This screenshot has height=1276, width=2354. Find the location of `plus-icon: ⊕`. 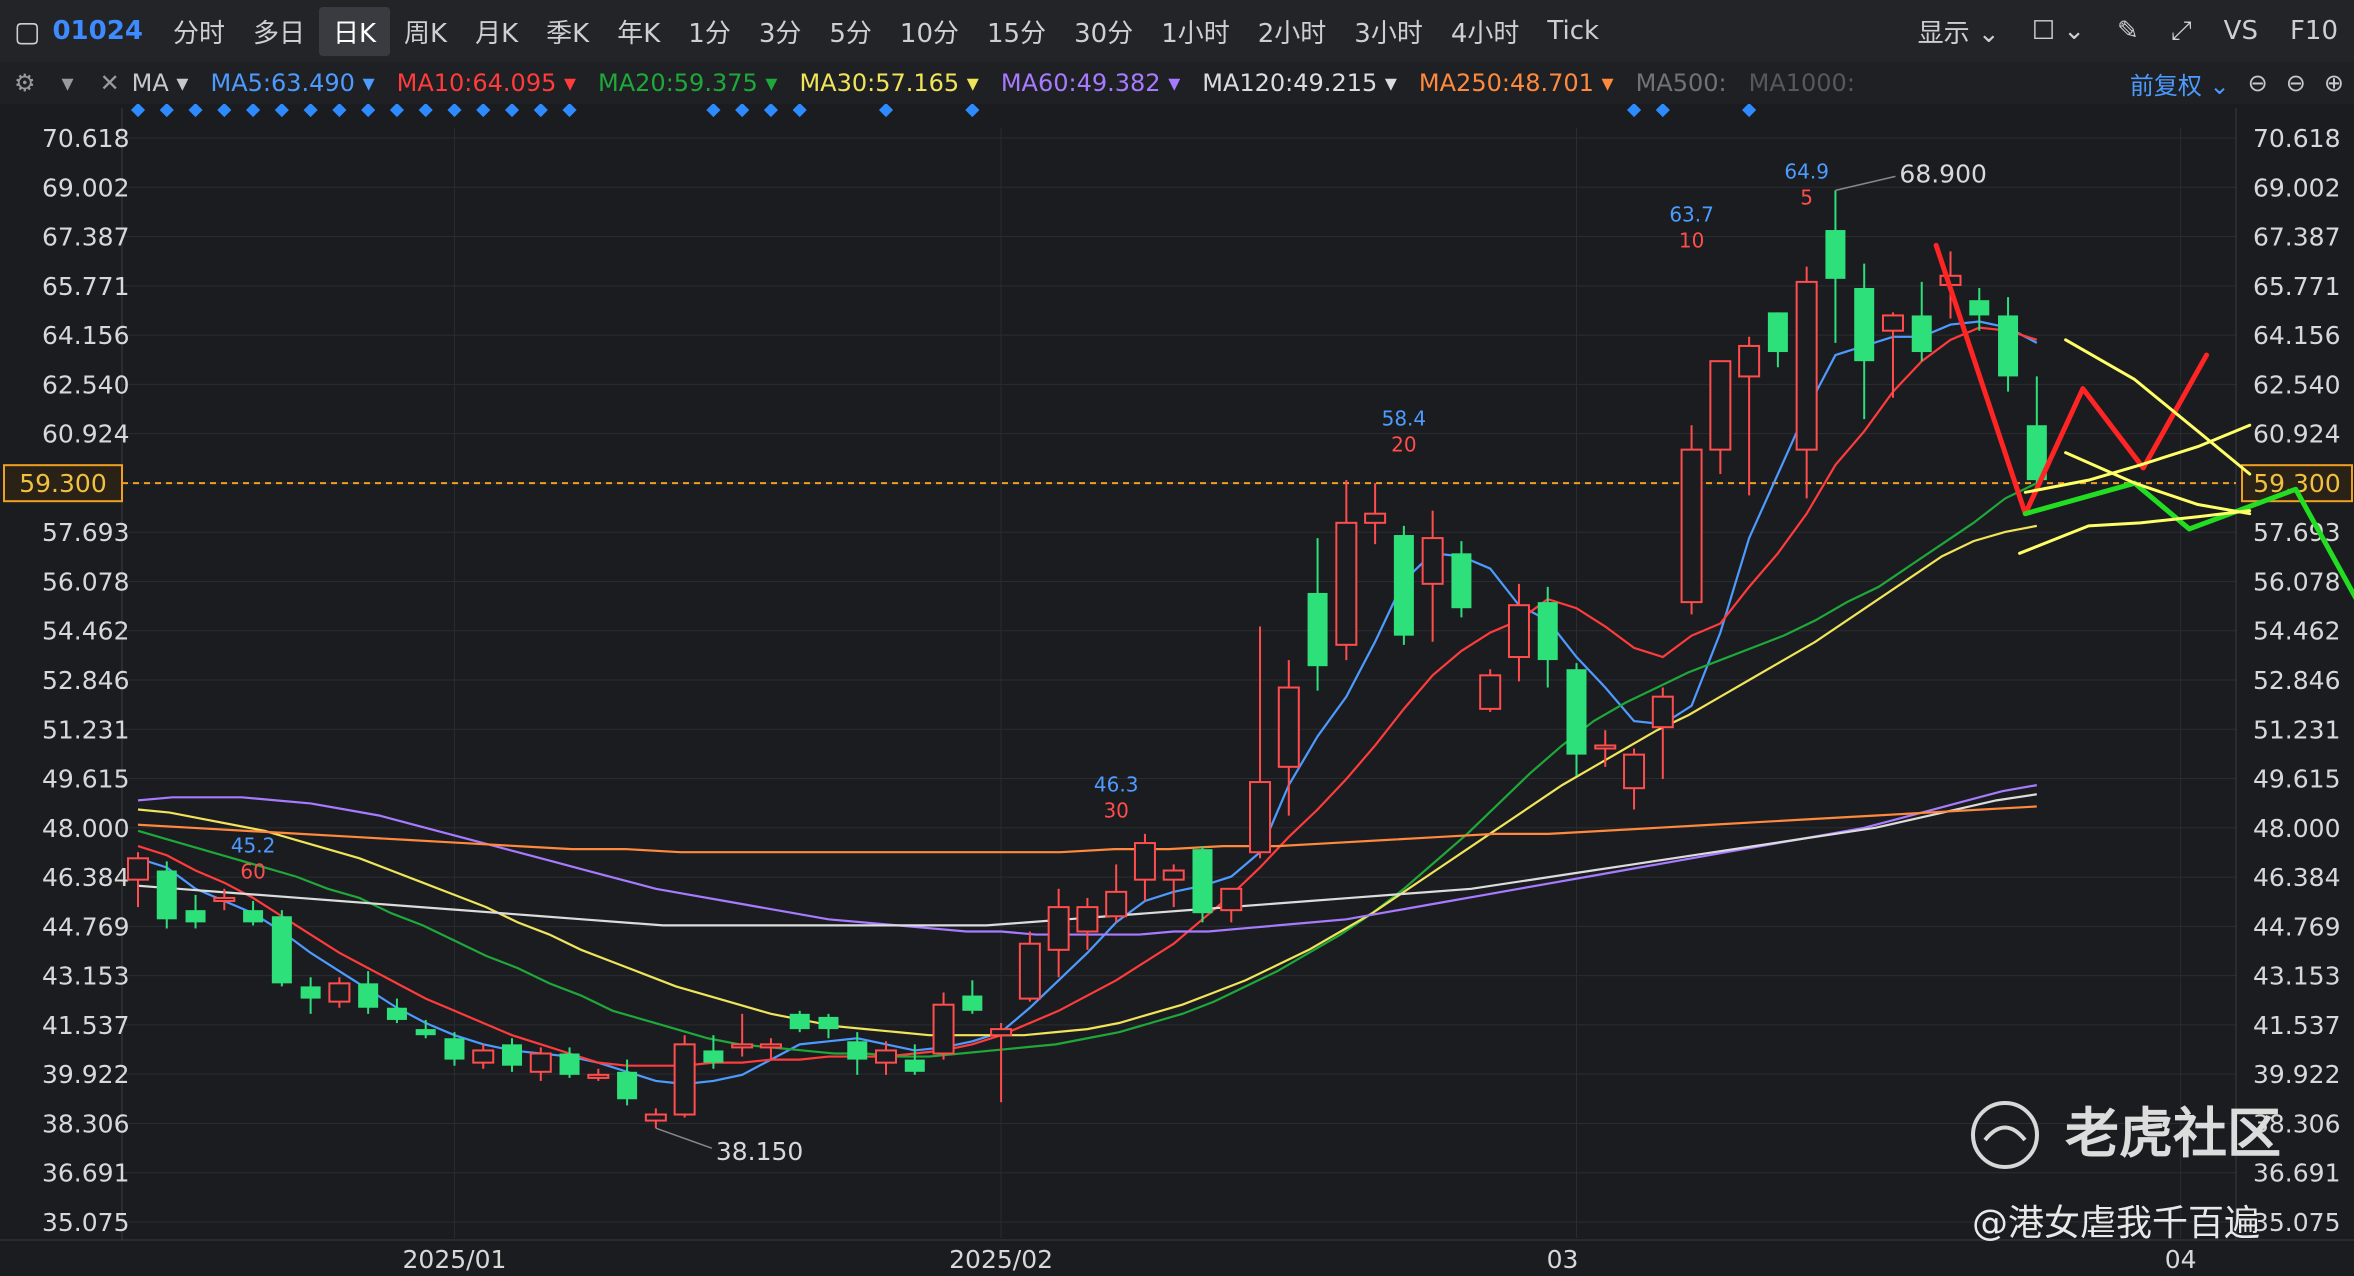

plus-icon: ⊕ is located at coordinates (2334, 83).